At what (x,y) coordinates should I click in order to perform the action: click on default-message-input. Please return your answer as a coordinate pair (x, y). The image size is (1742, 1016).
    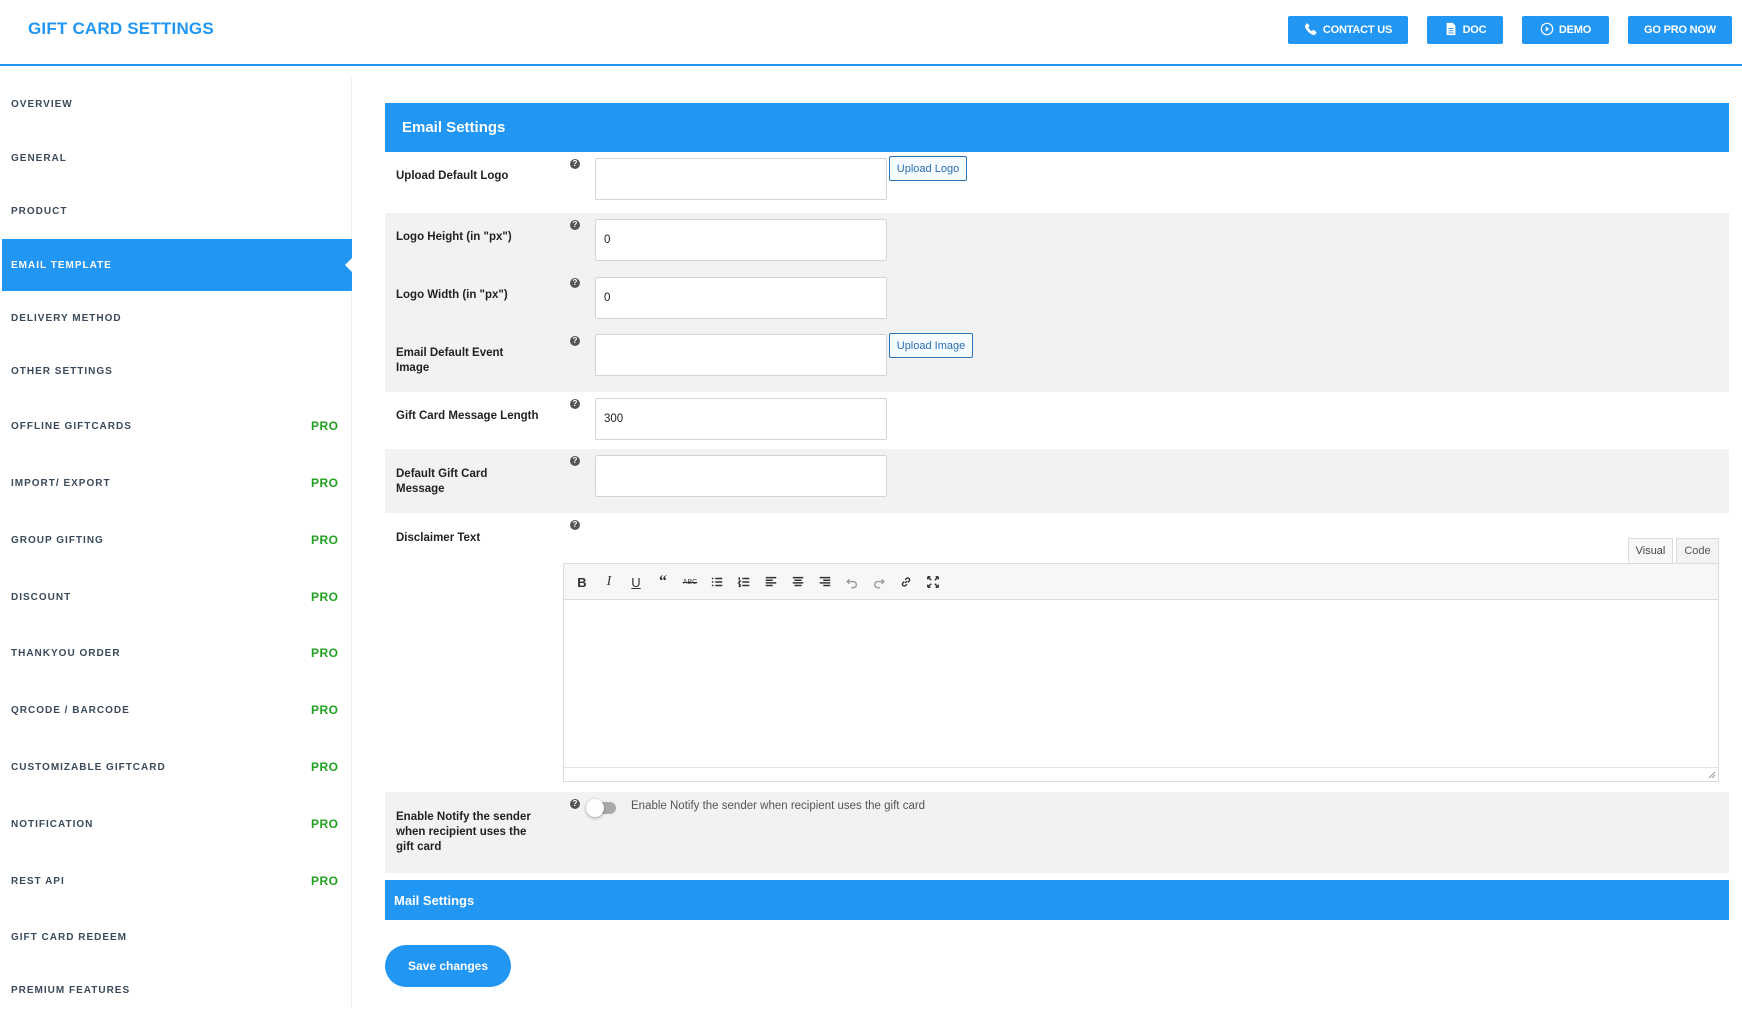
    Looking at the image, I should click on (741, 476).